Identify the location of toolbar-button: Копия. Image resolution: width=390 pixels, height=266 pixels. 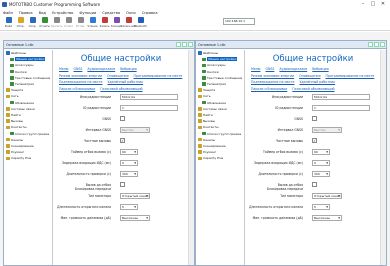
(68, 23).